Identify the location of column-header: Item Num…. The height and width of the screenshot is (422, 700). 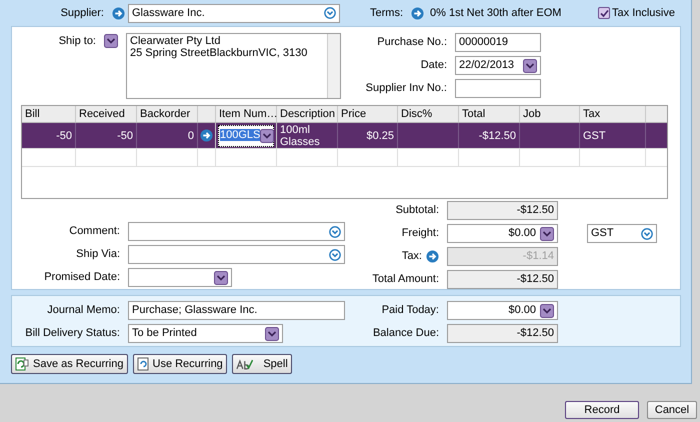
(246, 114).